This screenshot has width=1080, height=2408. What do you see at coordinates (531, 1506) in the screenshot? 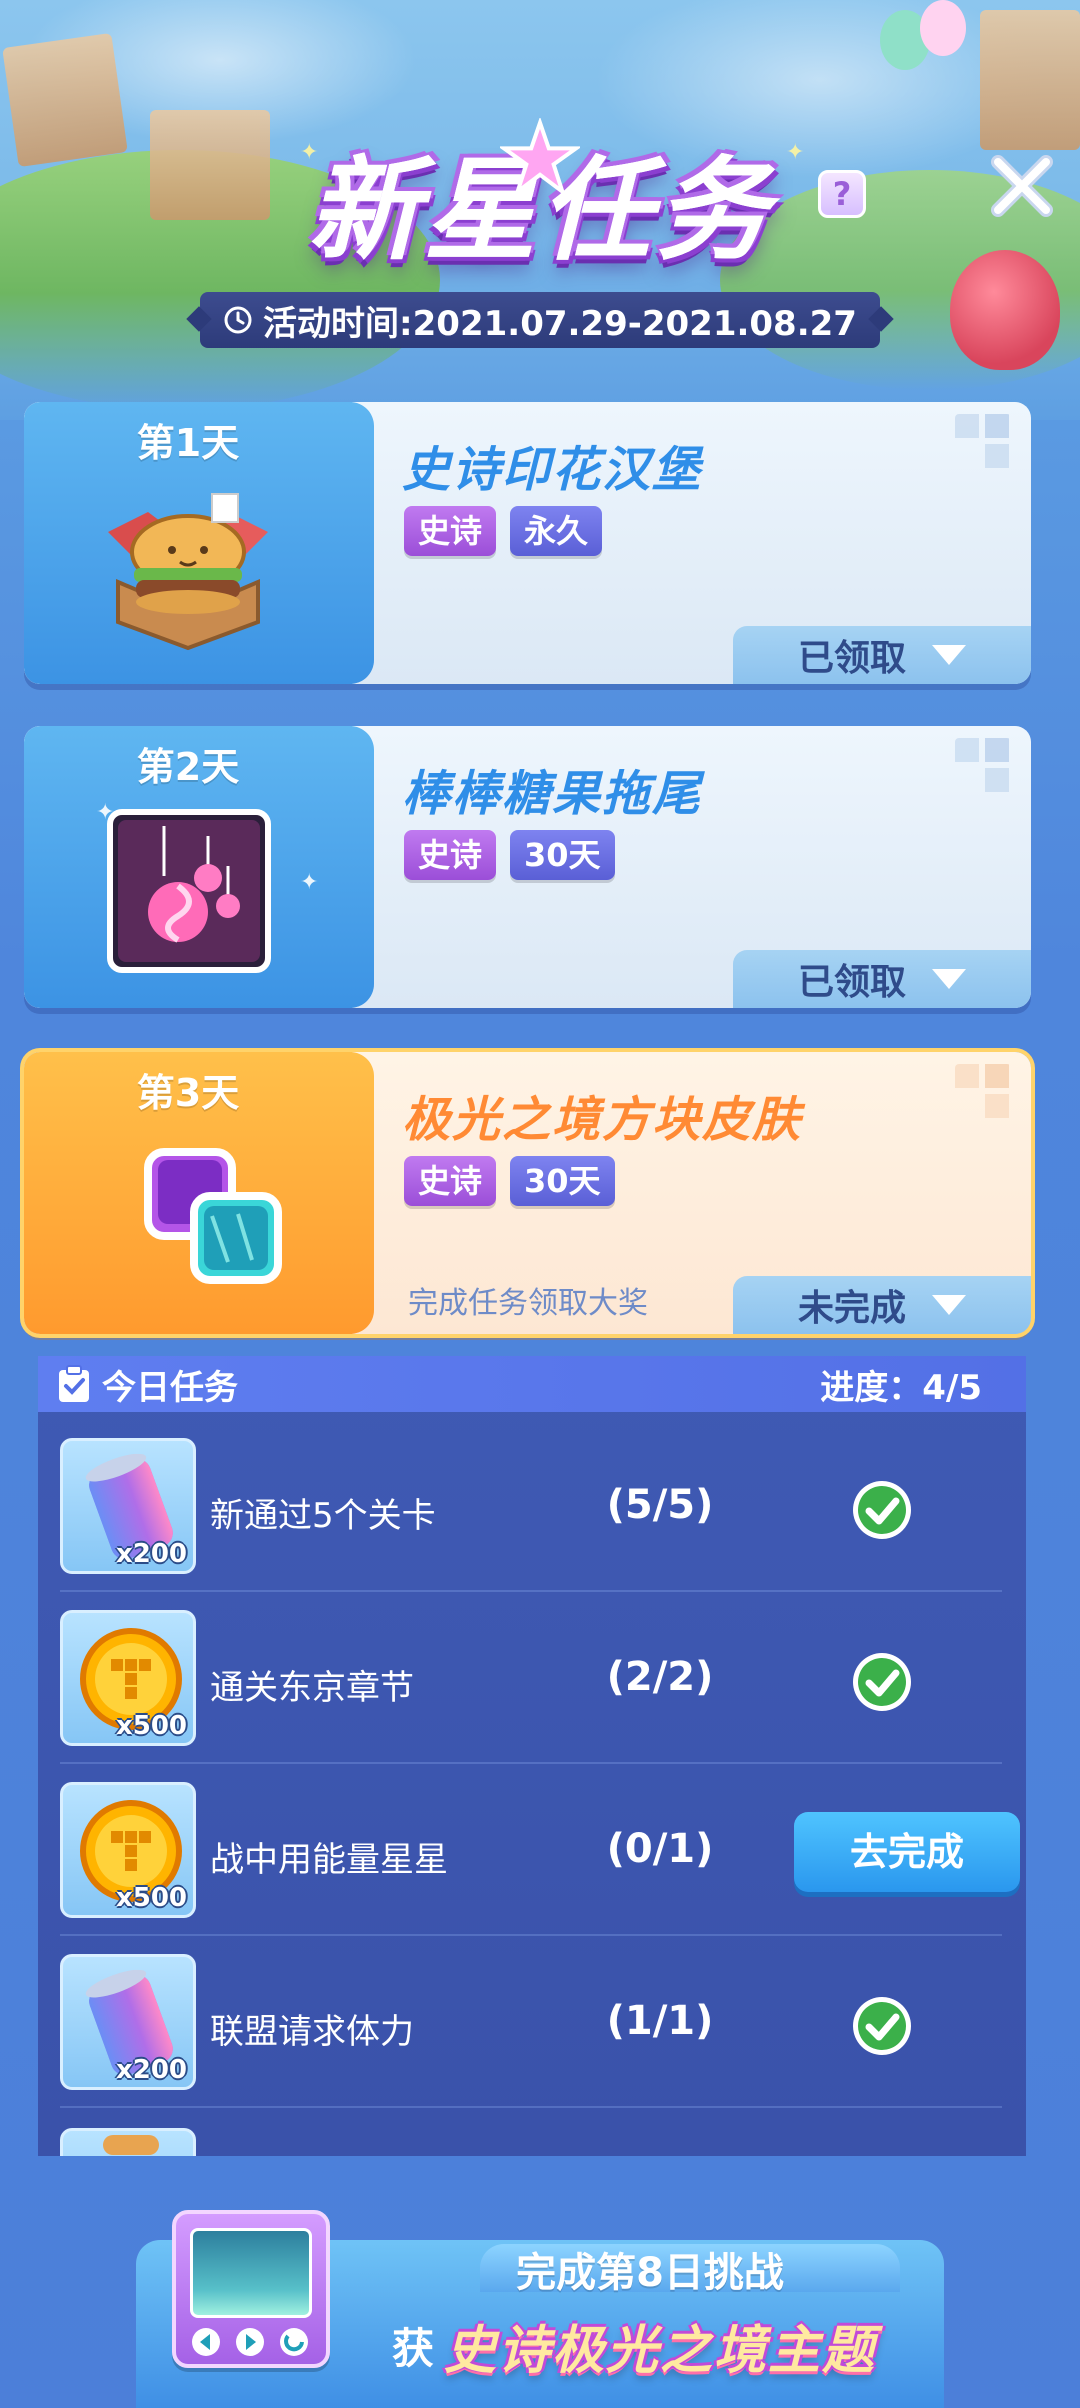
I see `task-row: x200 新通过5个关卡 (5/5)` at bounding box center [531, 1506].